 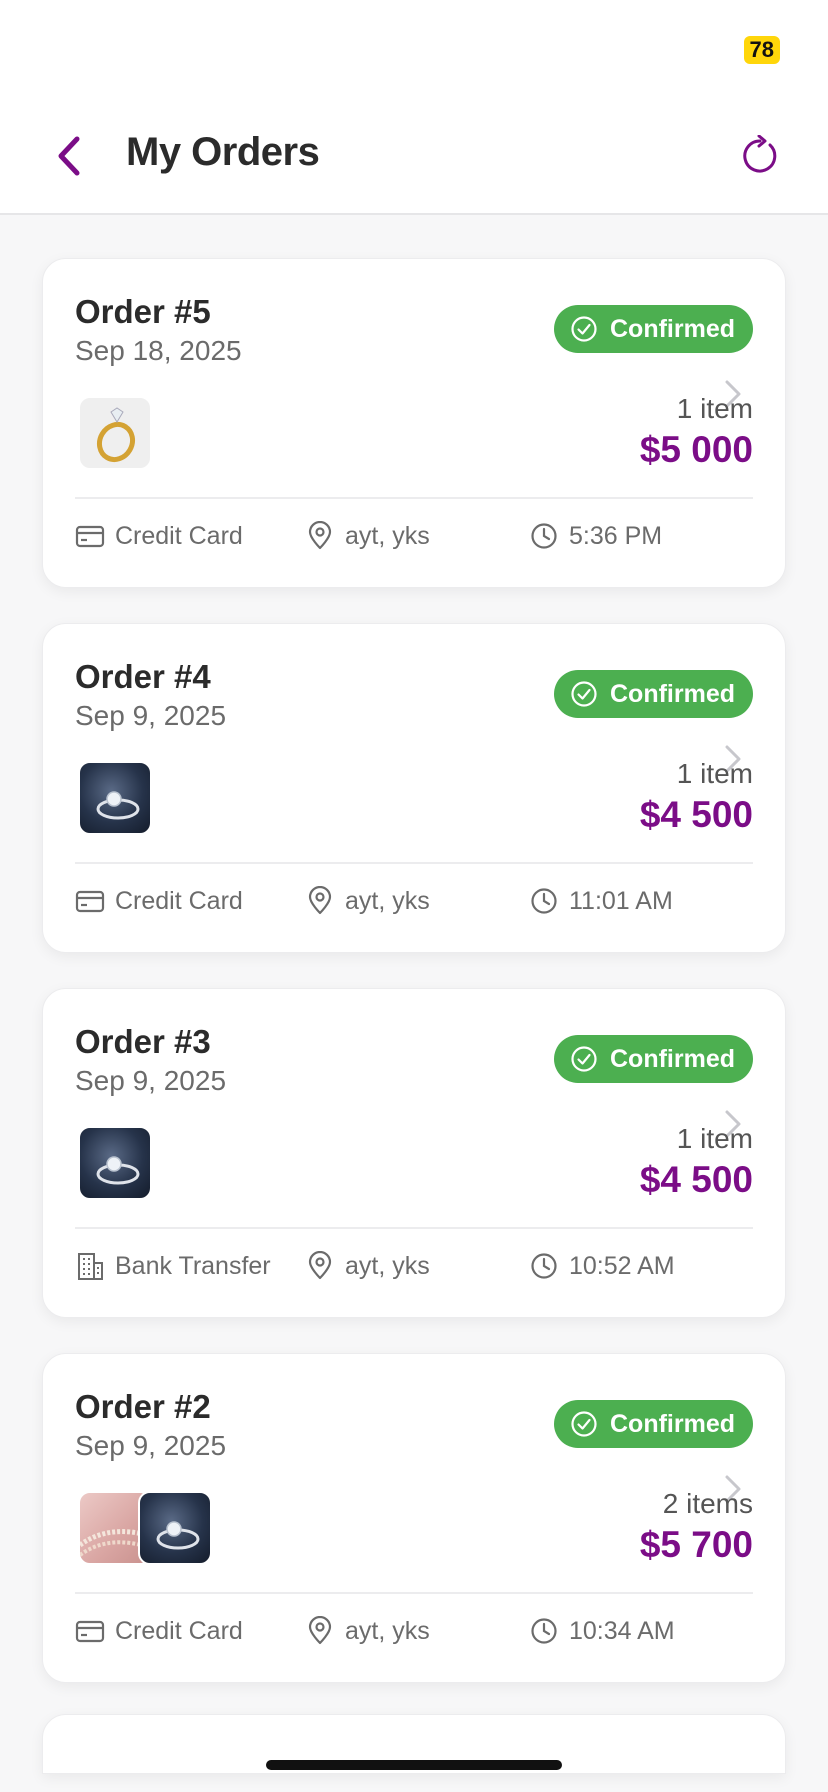 I want to click on status-bar: 78, so click(x=414, y=50).